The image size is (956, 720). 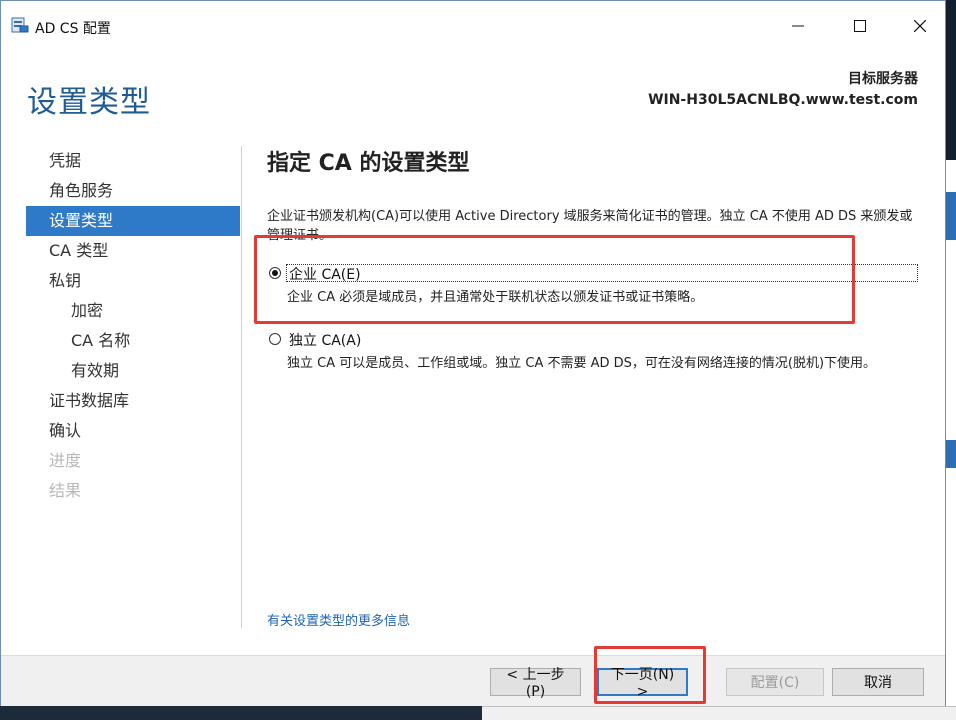 I want to click on minimize-button, so click(x=798, y=26).